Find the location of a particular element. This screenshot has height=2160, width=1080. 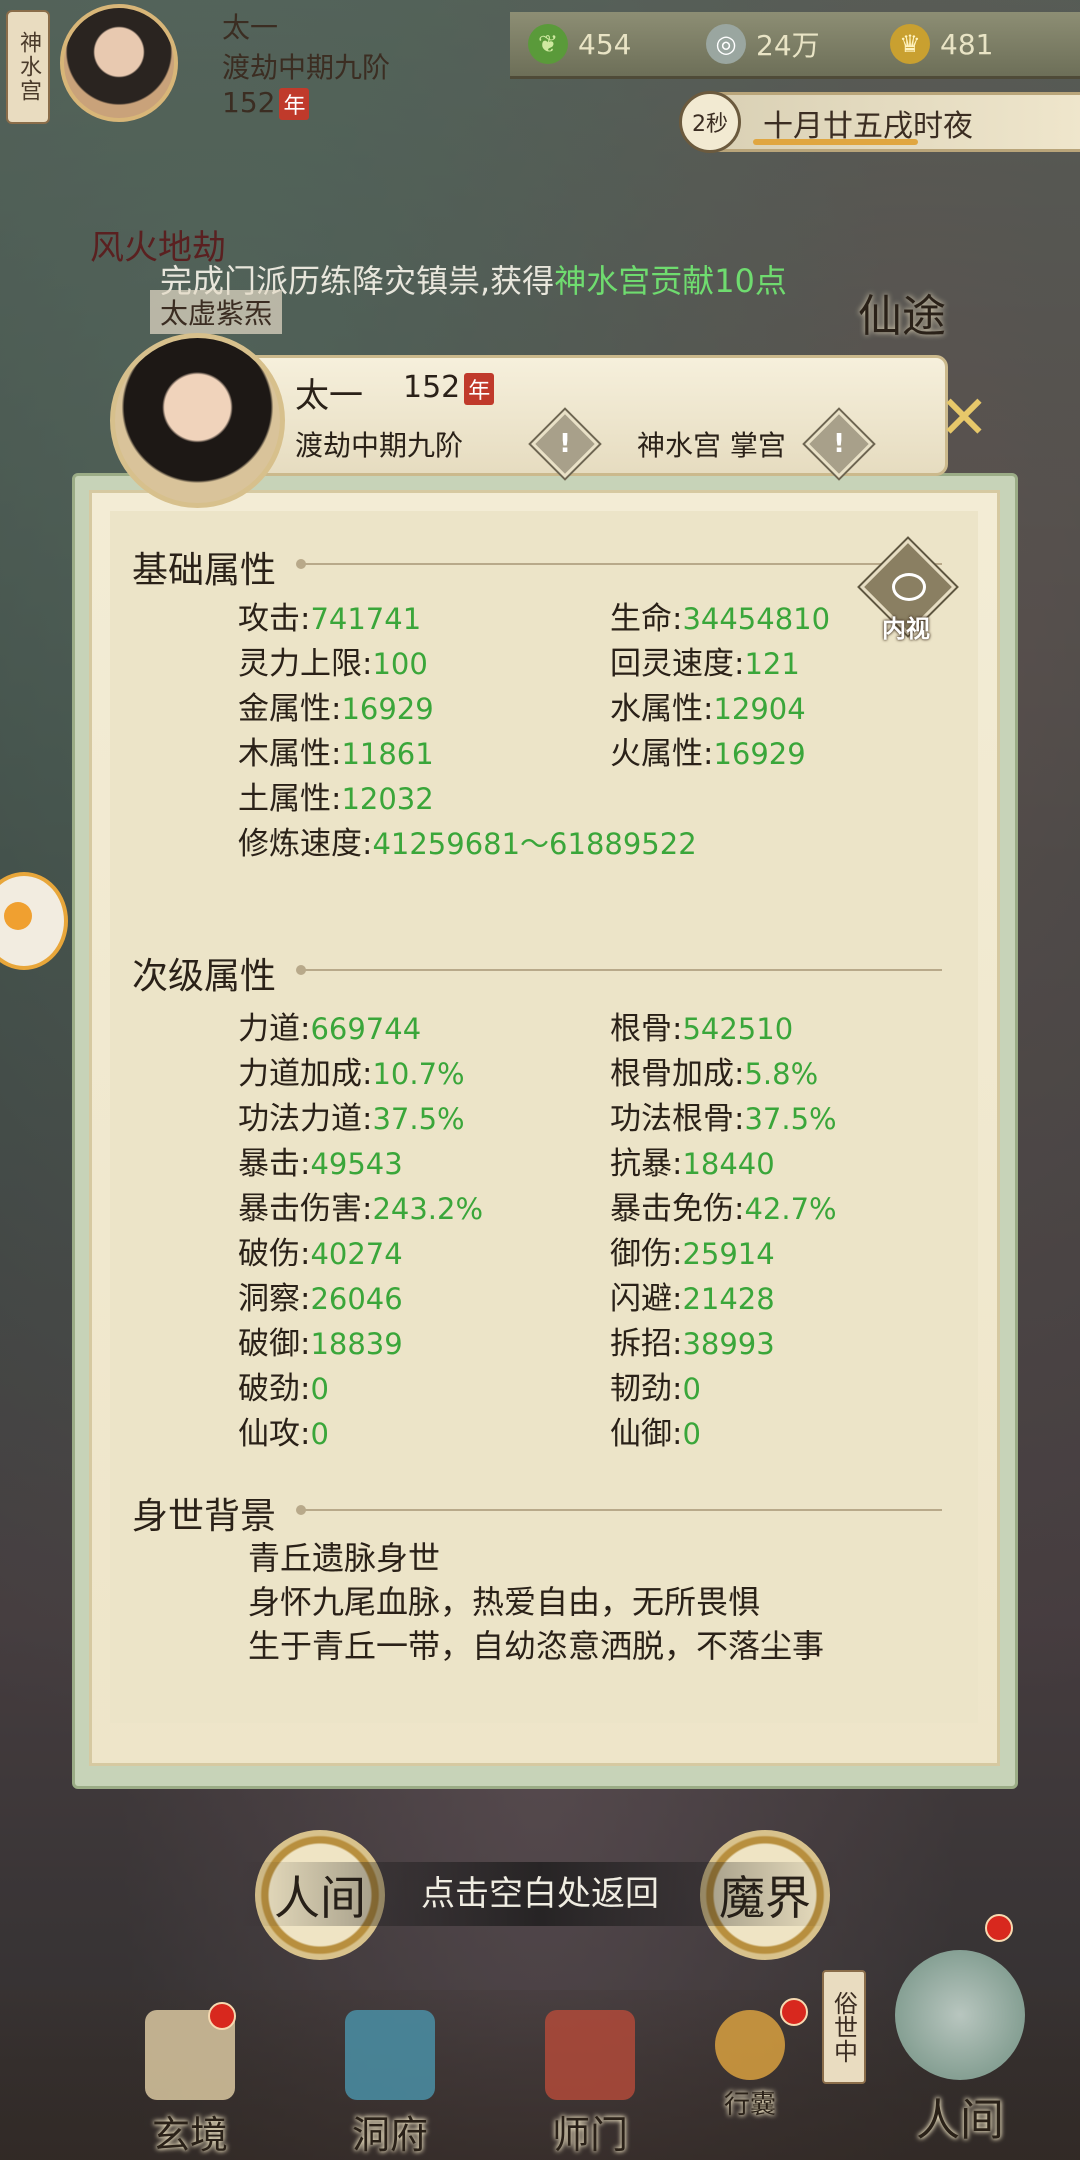

character-age: 152 年 is located at coordinates (449, 387).